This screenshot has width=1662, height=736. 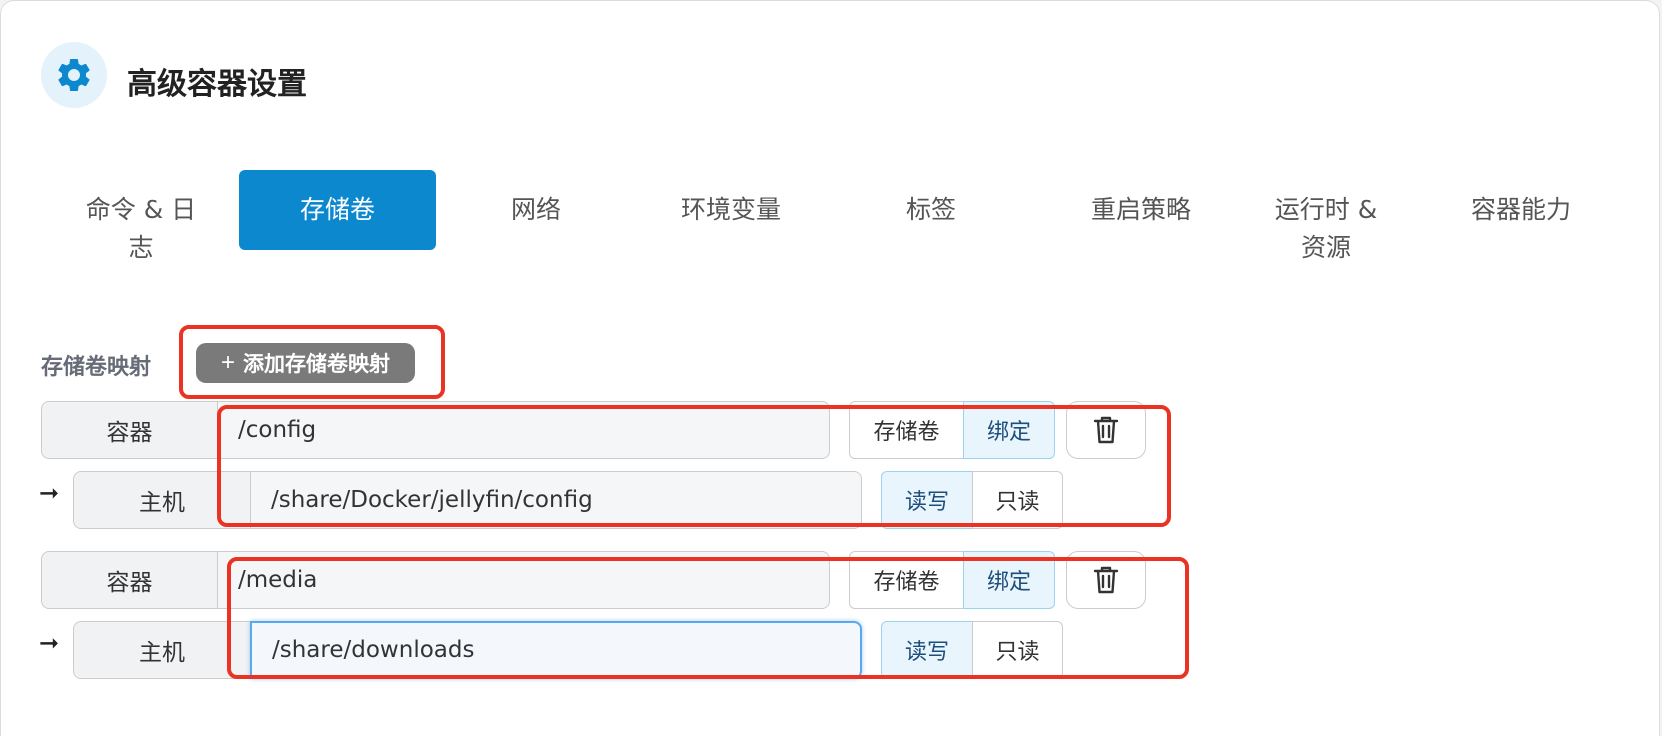 I want to click on tab-network: 网络, so click(x=536, y=210).